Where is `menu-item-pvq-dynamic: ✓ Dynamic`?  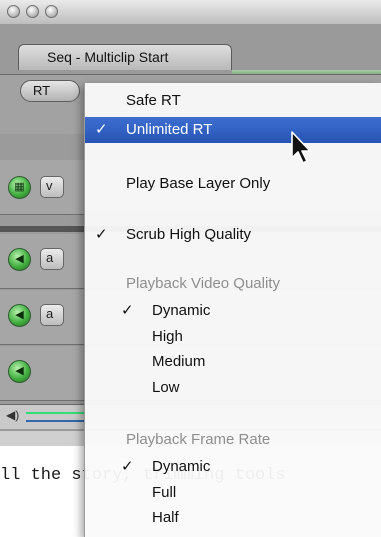 menu-item-pvq-dynamic: ✓ Dynamic is located at coordinates (233, 311).